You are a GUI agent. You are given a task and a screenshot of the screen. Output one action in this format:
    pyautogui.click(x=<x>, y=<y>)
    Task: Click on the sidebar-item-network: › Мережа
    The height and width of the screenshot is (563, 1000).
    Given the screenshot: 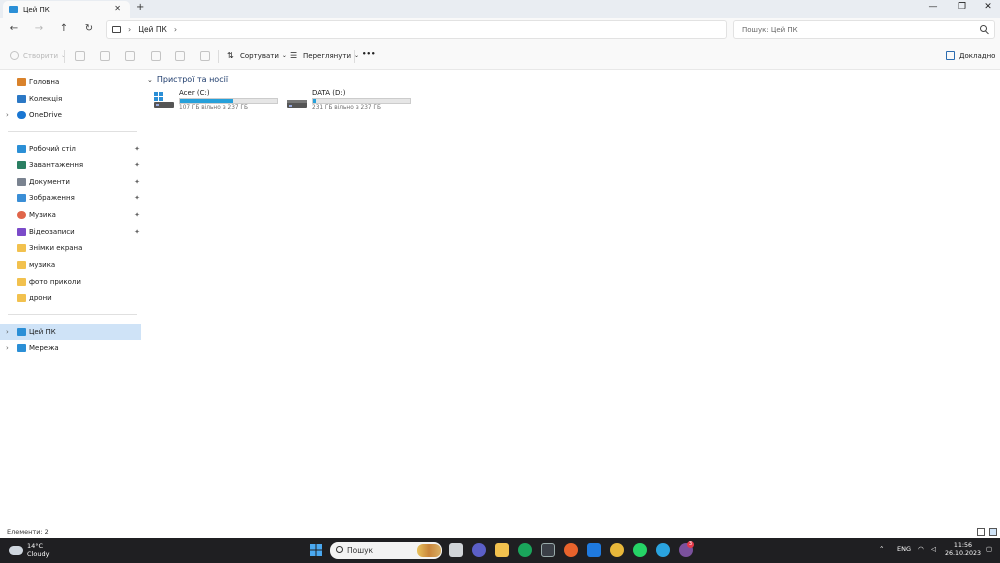 What is the action you would take?
    pyautogui.click(x=70, y=348)
    